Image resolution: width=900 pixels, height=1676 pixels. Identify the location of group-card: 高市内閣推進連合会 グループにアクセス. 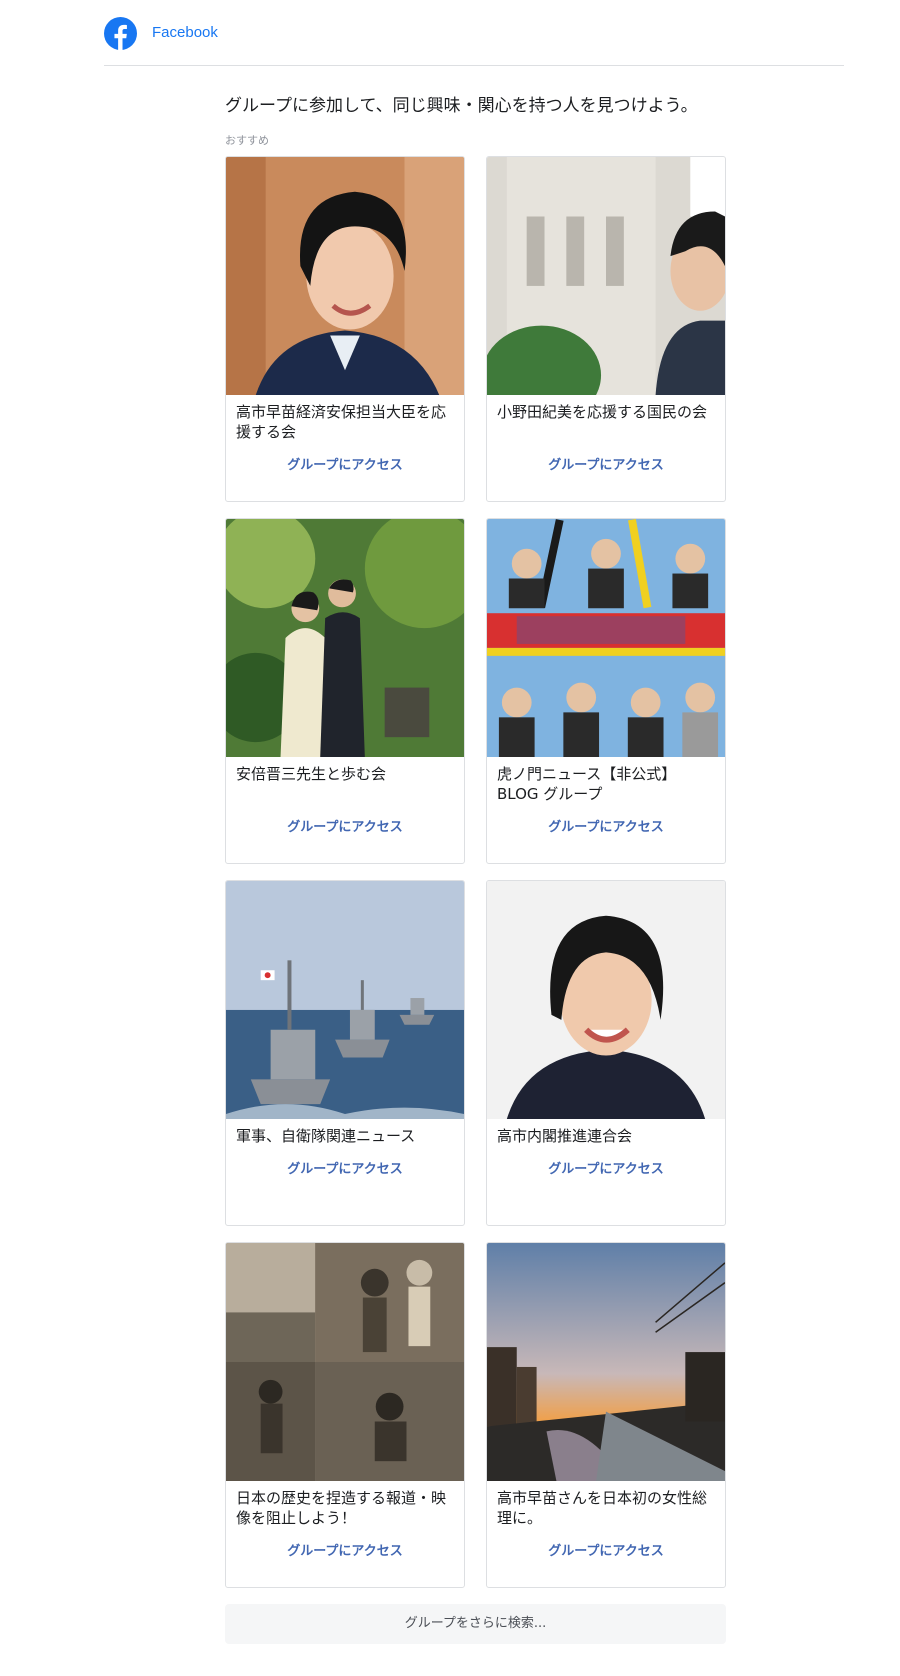
(606, 1053).